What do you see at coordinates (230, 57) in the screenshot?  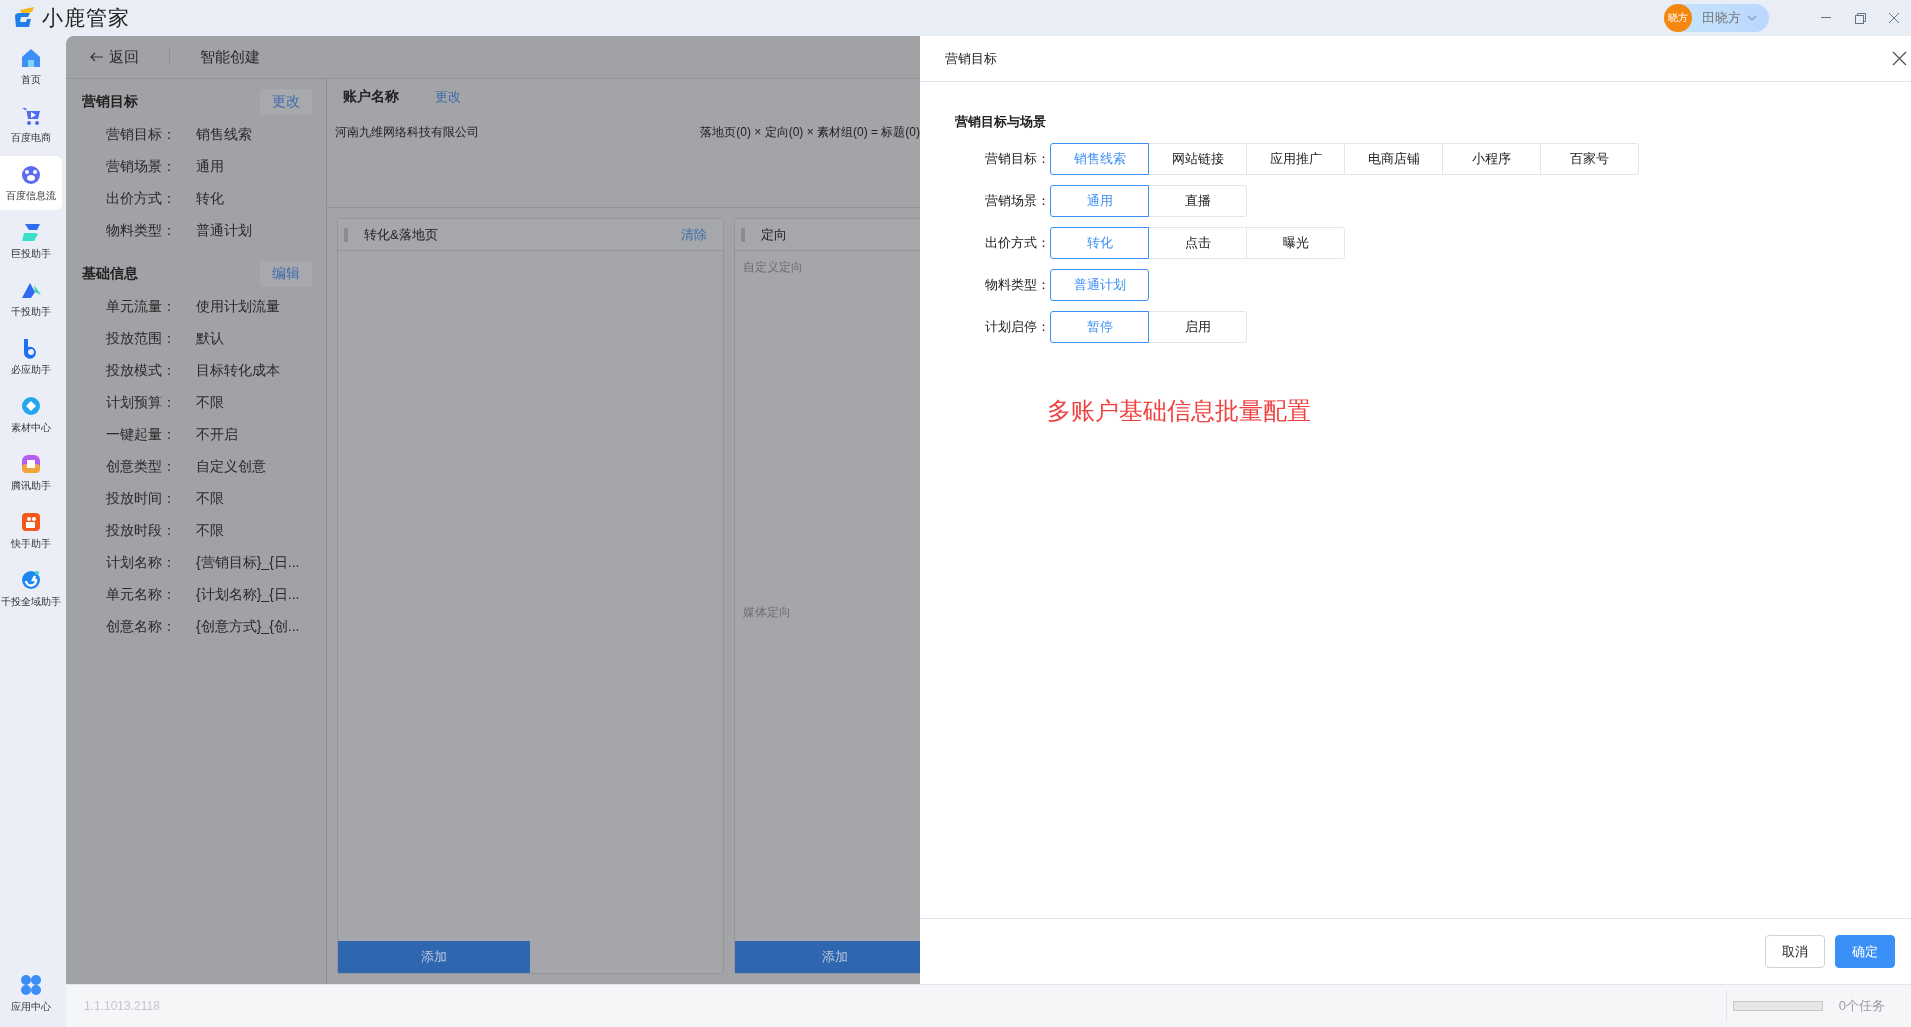 I see `page-title: 智能创建` at bounding box center [230, 57].